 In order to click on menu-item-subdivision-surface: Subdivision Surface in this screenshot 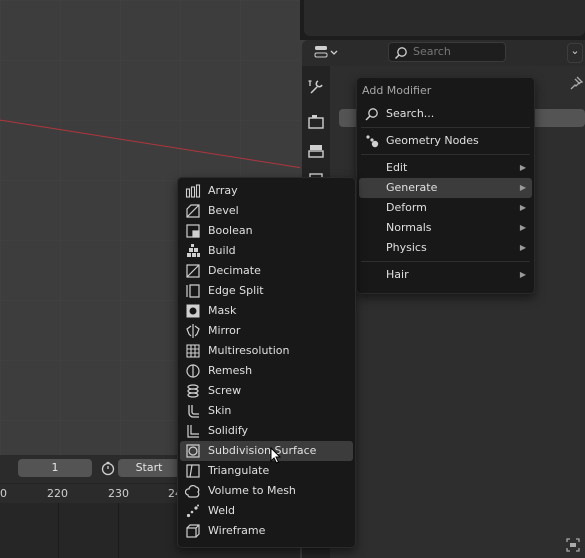, I will do `click(266, 451)`.